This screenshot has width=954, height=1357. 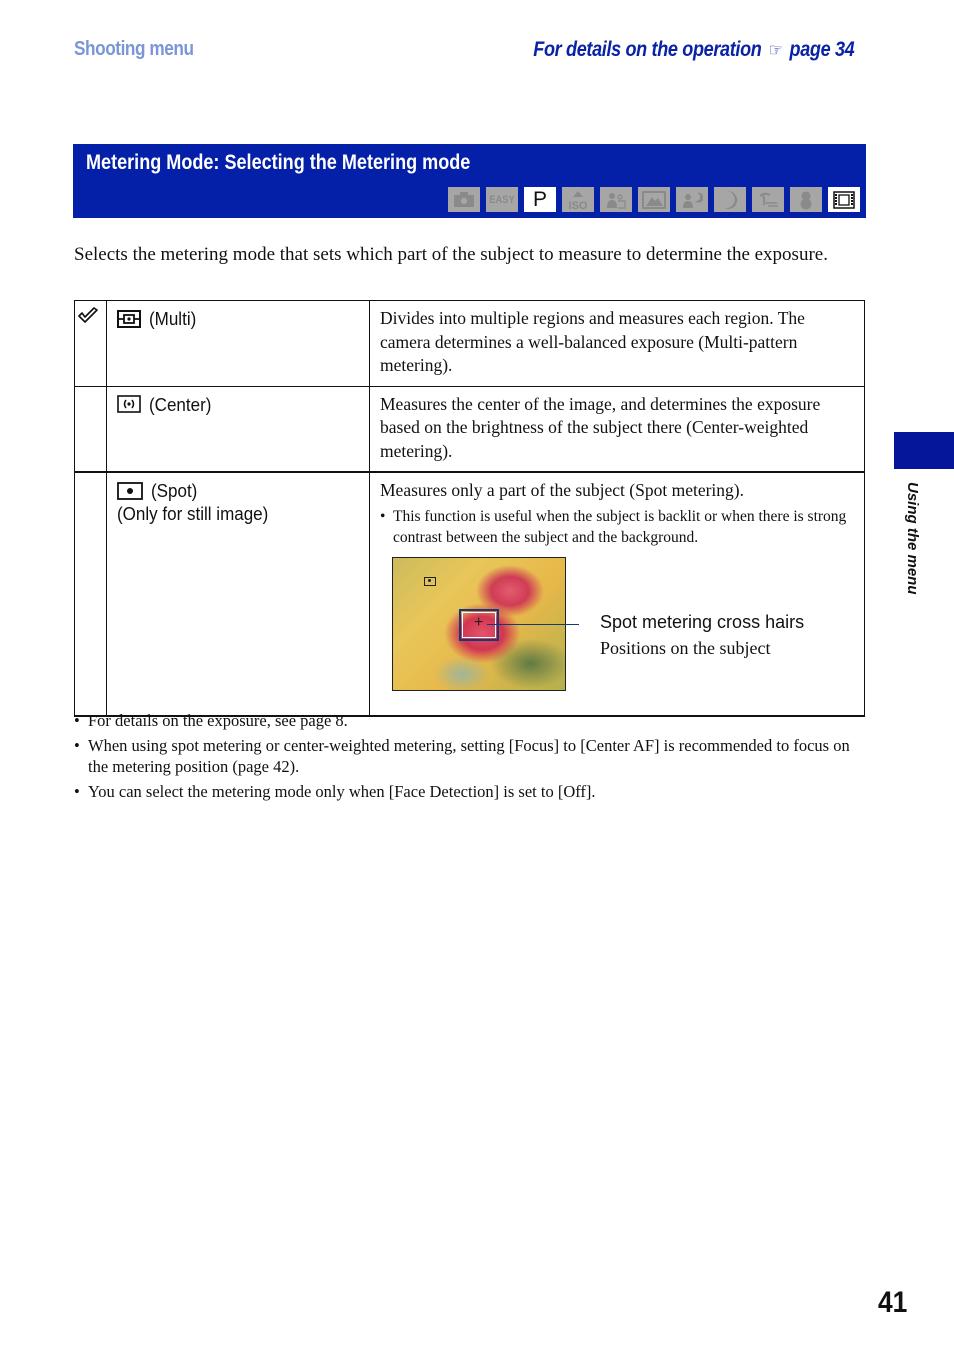 I want to click on mode-restriction: (Only for still image), so click(x=193, y=513).